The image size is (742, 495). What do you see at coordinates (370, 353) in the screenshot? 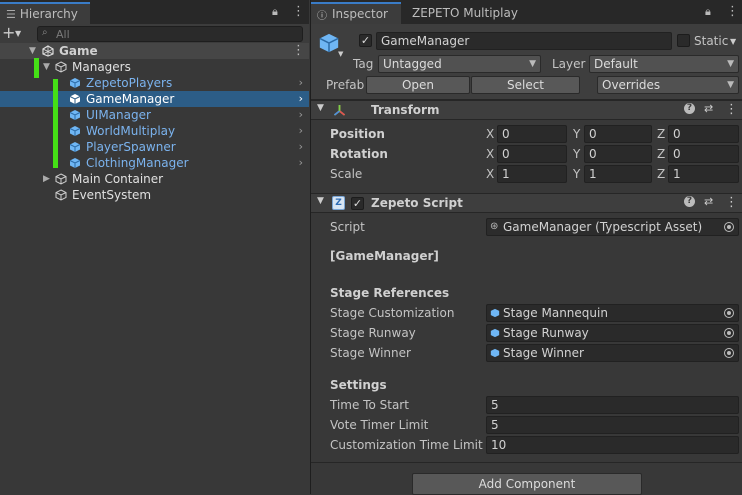
I see `stage-winner-label: Stage Winner` at bounding box center [370, 353].